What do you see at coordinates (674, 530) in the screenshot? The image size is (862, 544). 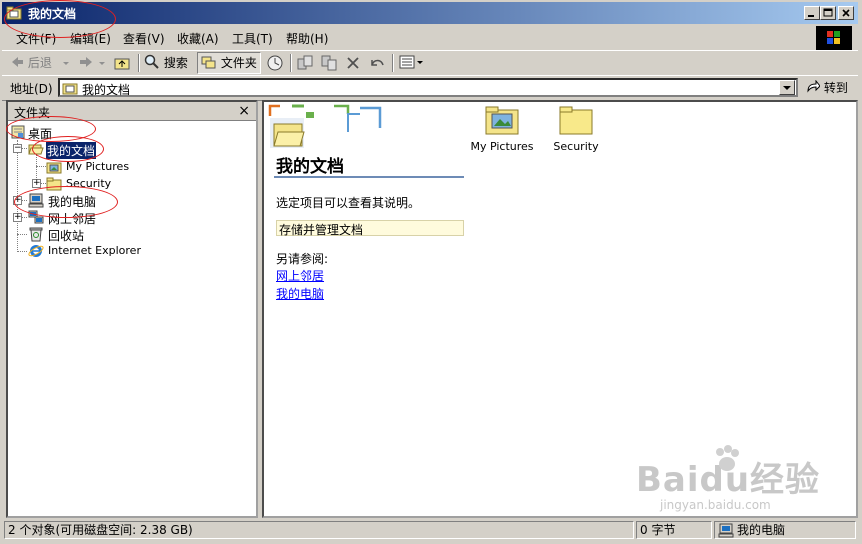 I see `status-size: 0 字节` at bounding box center [674, 530].